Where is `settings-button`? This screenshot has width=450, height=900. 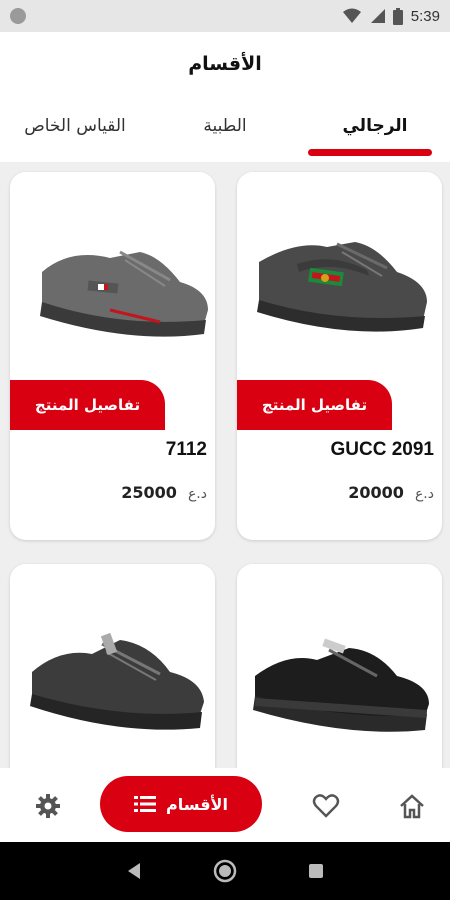 settings-button is located at coordinates (48, 806).